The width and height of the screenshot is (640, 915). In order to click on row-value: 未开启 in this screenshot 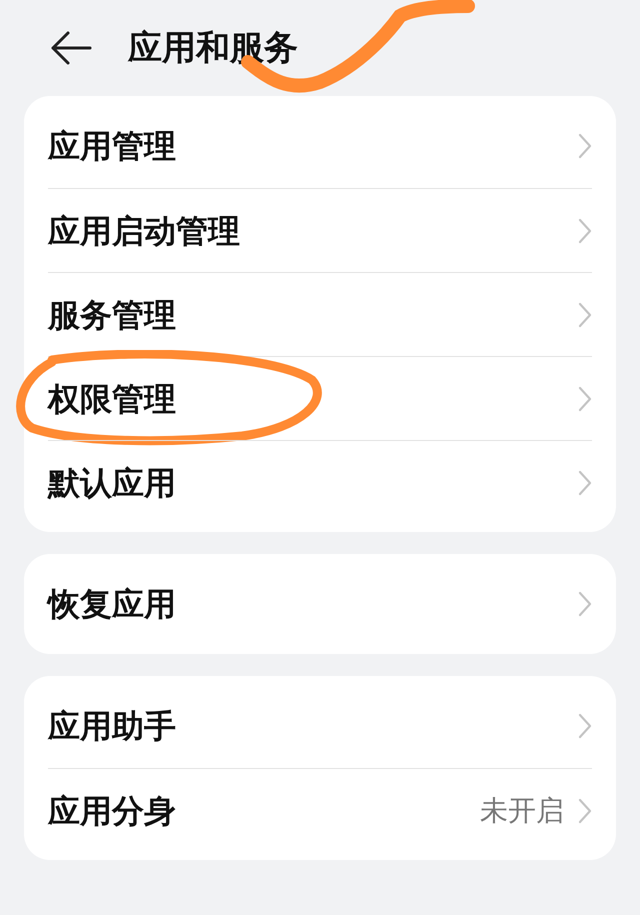, I will do `click(522, 810)`.